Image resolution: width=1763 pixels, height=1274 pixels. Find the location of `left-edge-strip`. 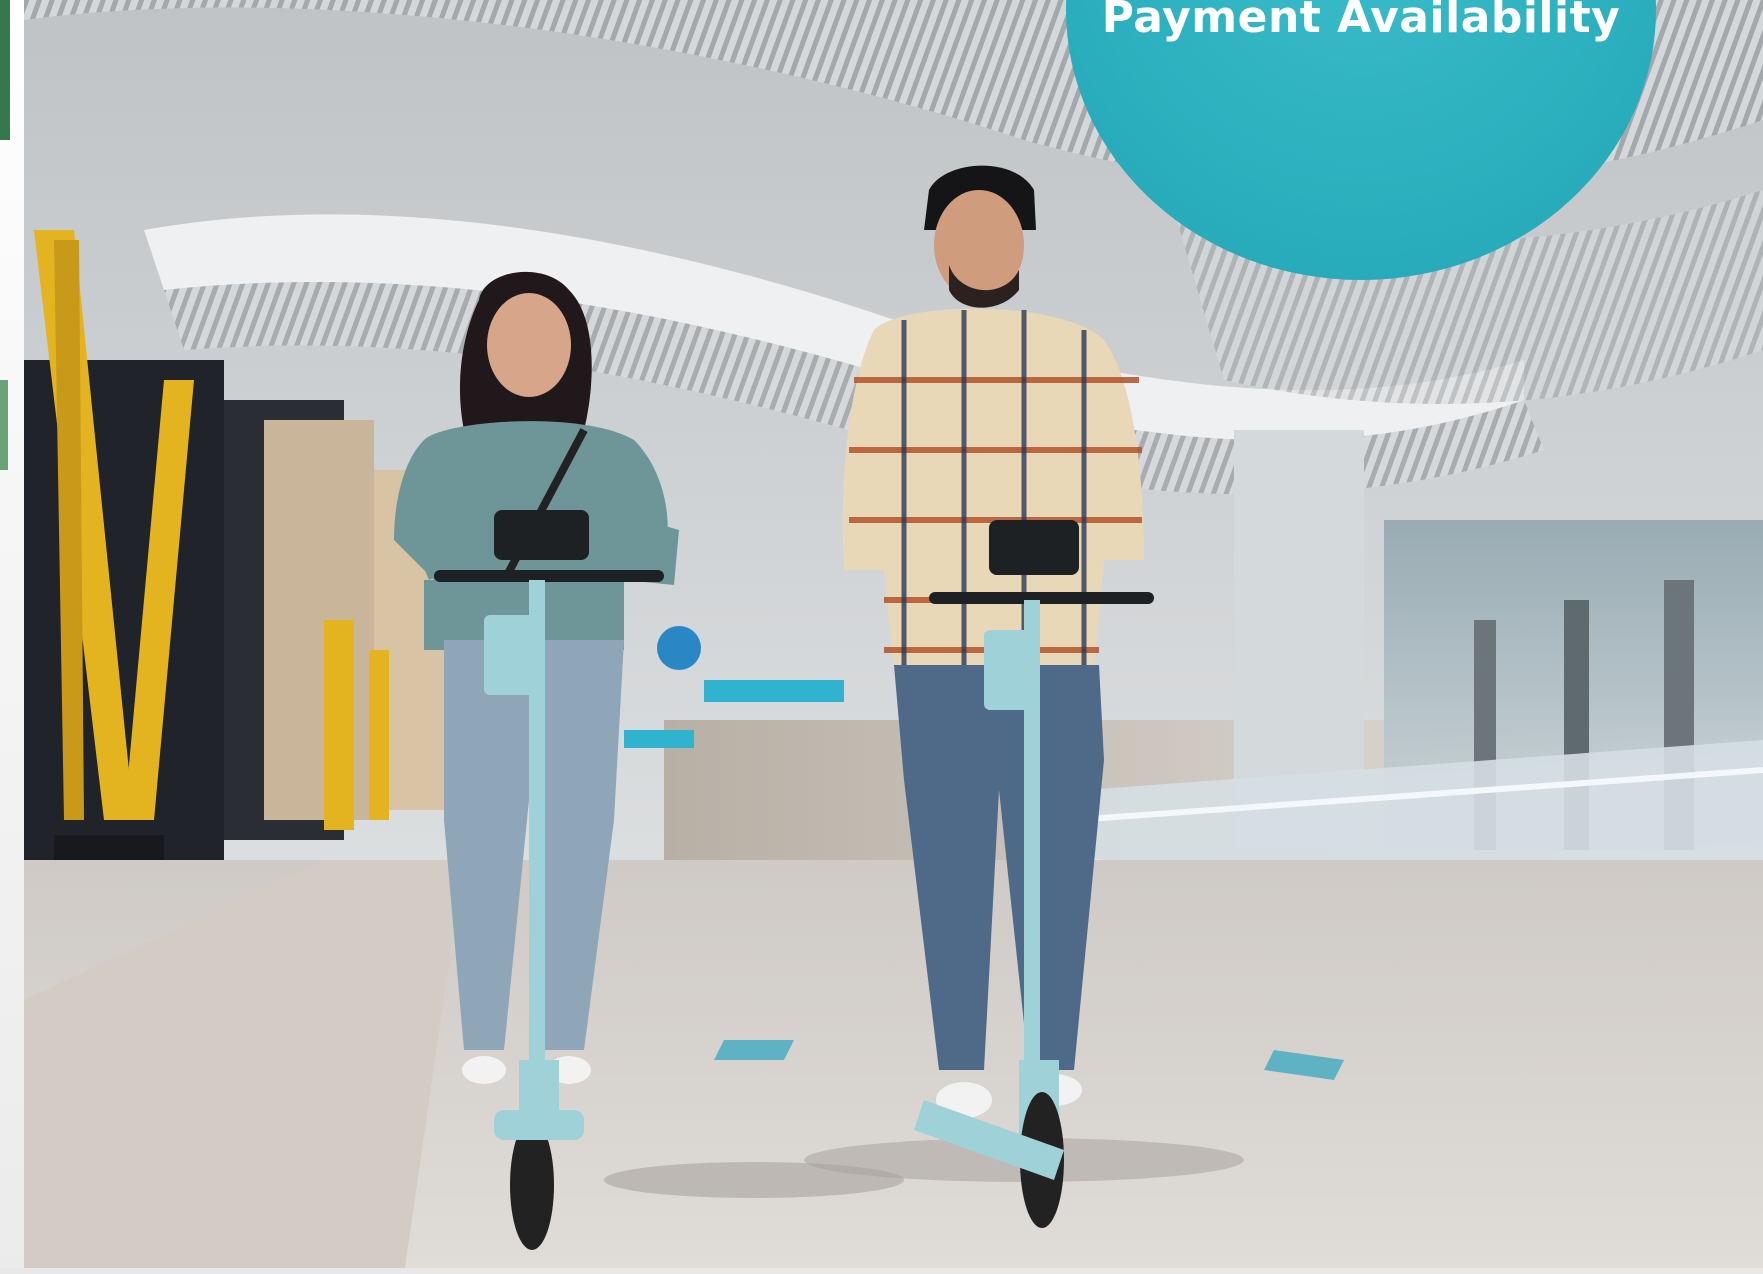

left-edge-strip is located at coordinates (12, 637).